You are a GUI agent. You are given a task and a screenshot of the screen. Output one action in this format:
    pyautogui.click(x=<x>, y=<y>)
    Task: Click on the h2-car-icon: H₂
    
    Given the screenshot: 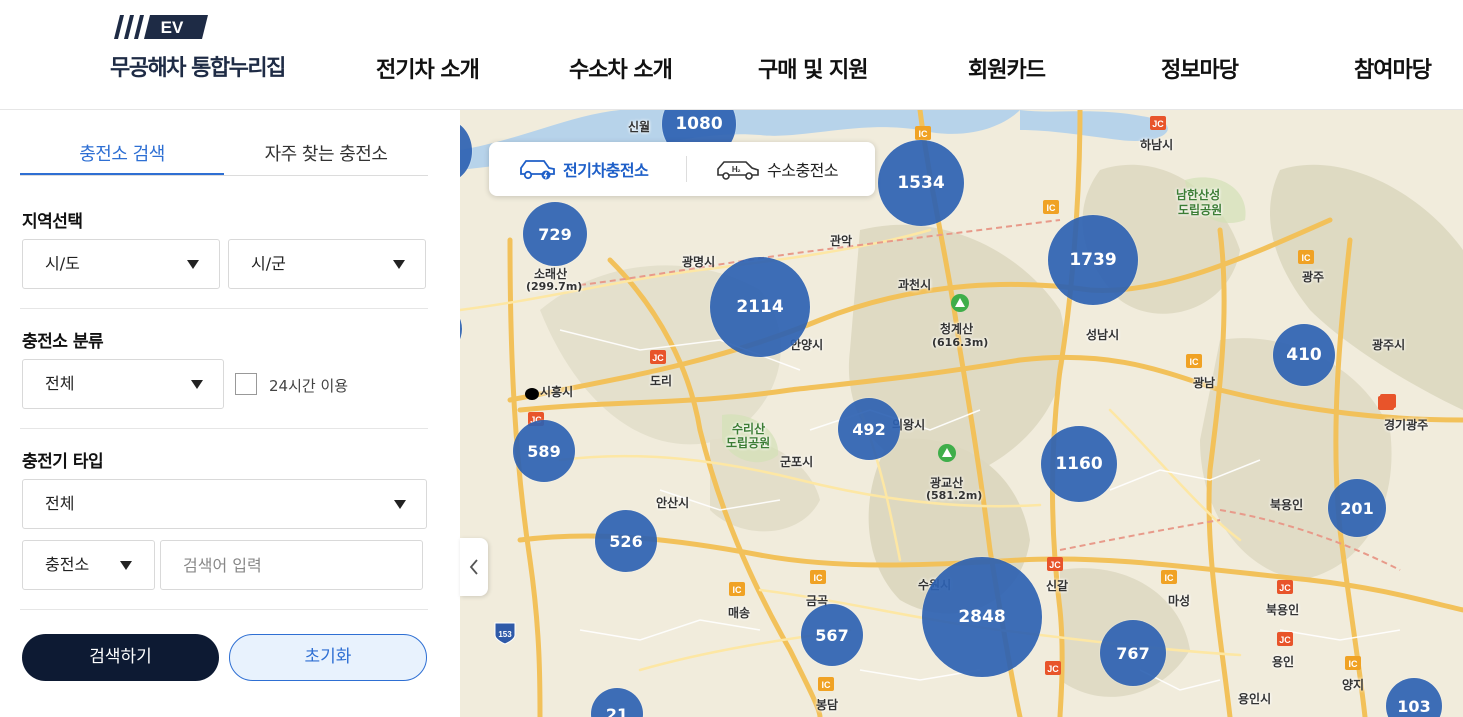 What is the action you would take?
    pyautogui.click(x=738, y=170)
    